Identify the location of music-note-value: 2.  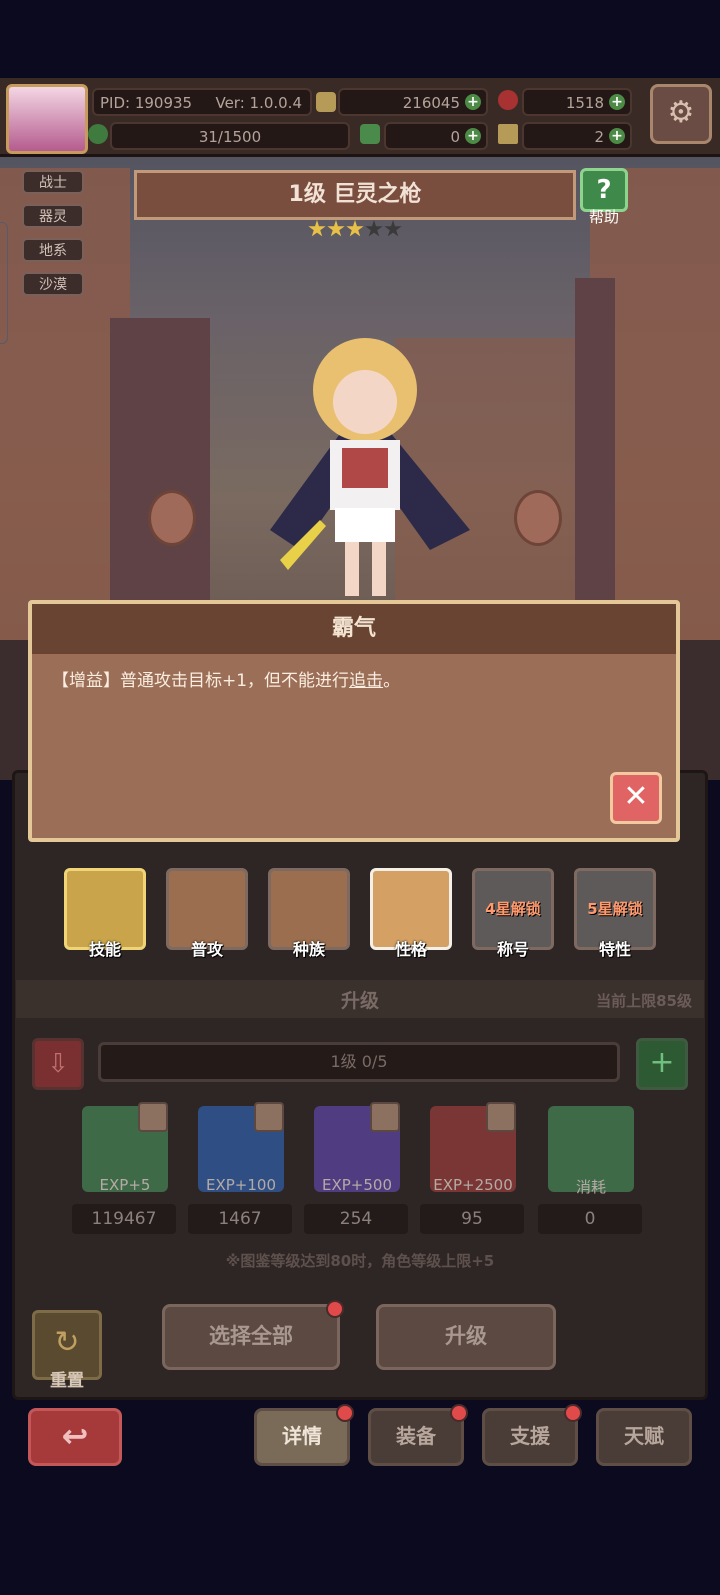
(599, 137).